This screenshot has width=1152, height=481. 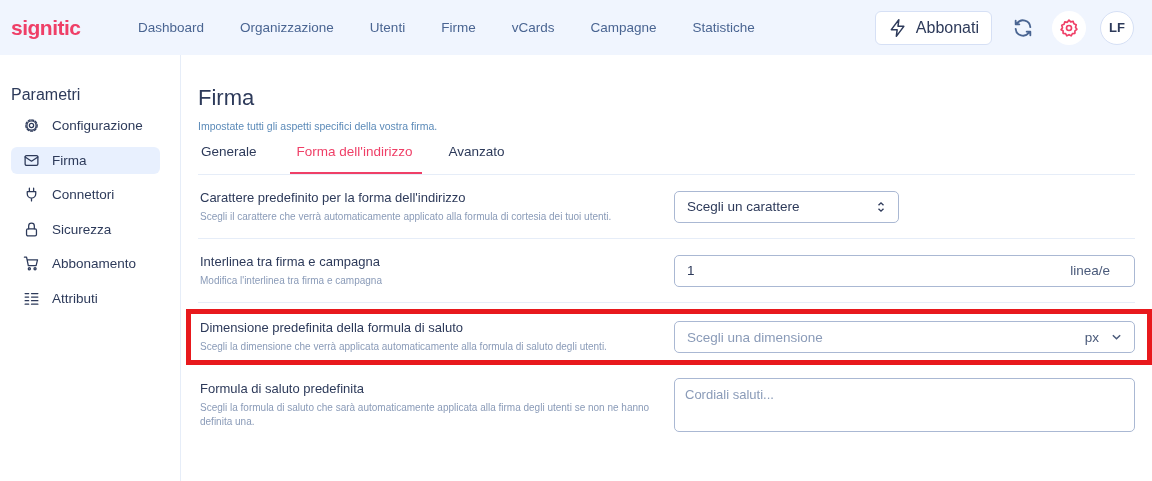 I want to click on sidebar-item: Attributi, so click(x=85, y=298).